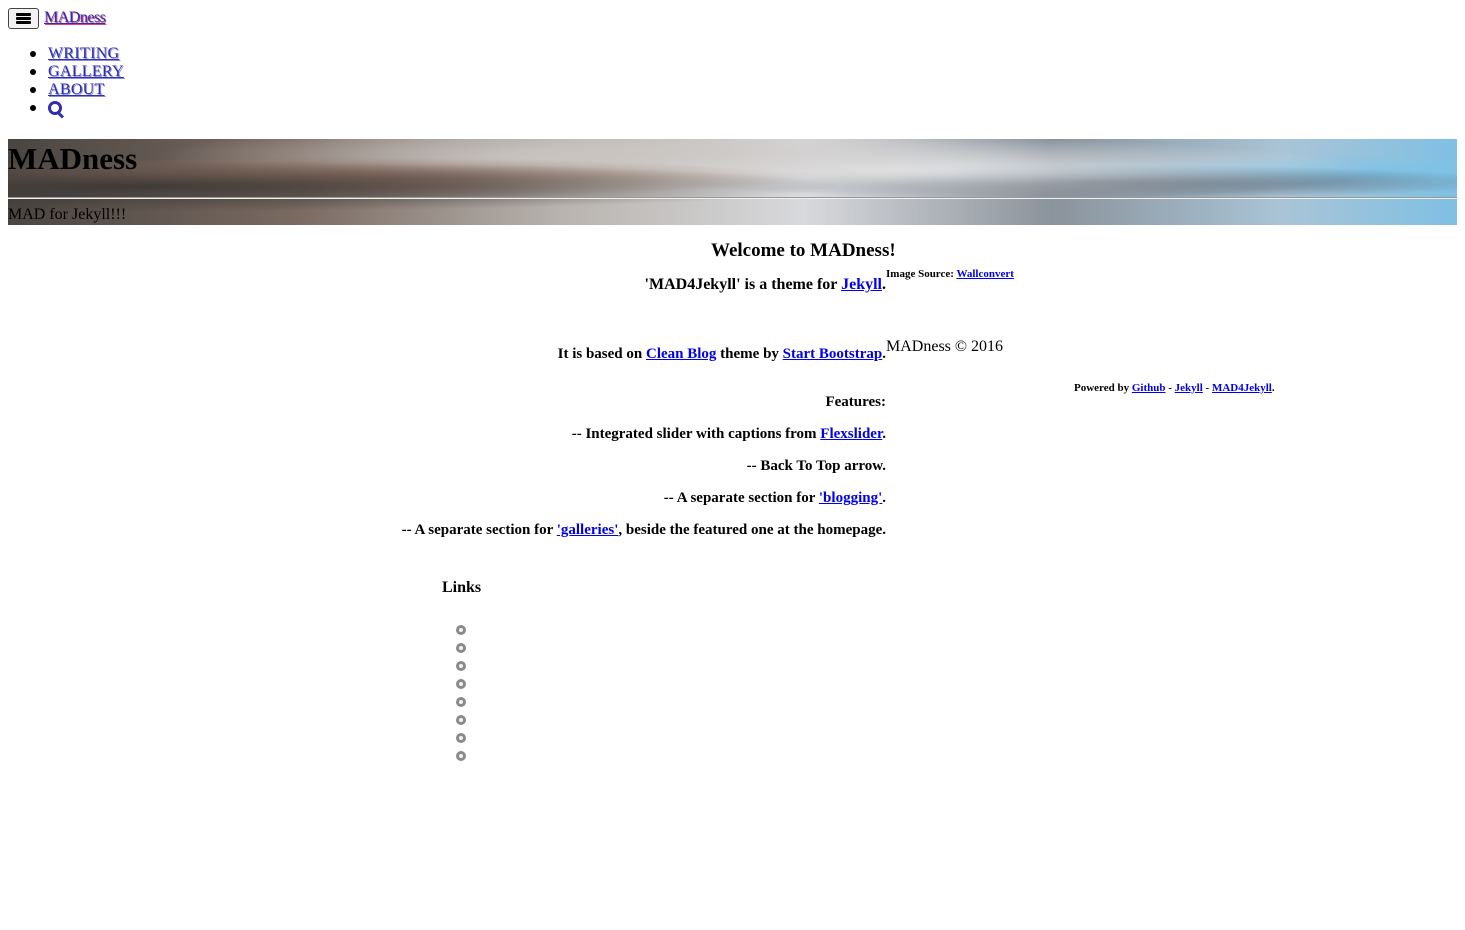 The height and width of the screenshot is (930, 1465). I want to click on flickr-icon, so click(461, 738).